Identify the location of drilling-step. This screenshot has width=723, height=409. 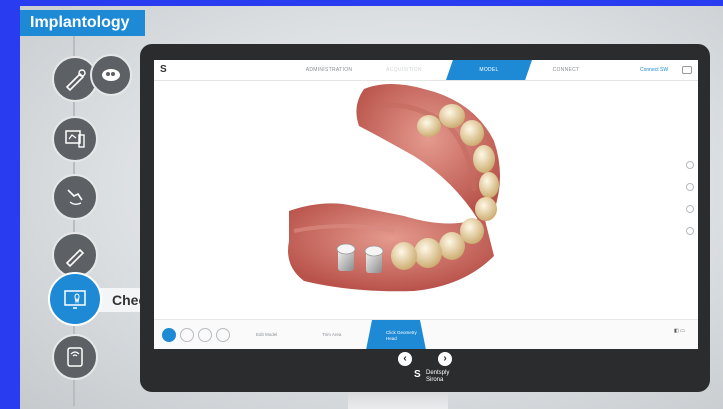
(75, 197).